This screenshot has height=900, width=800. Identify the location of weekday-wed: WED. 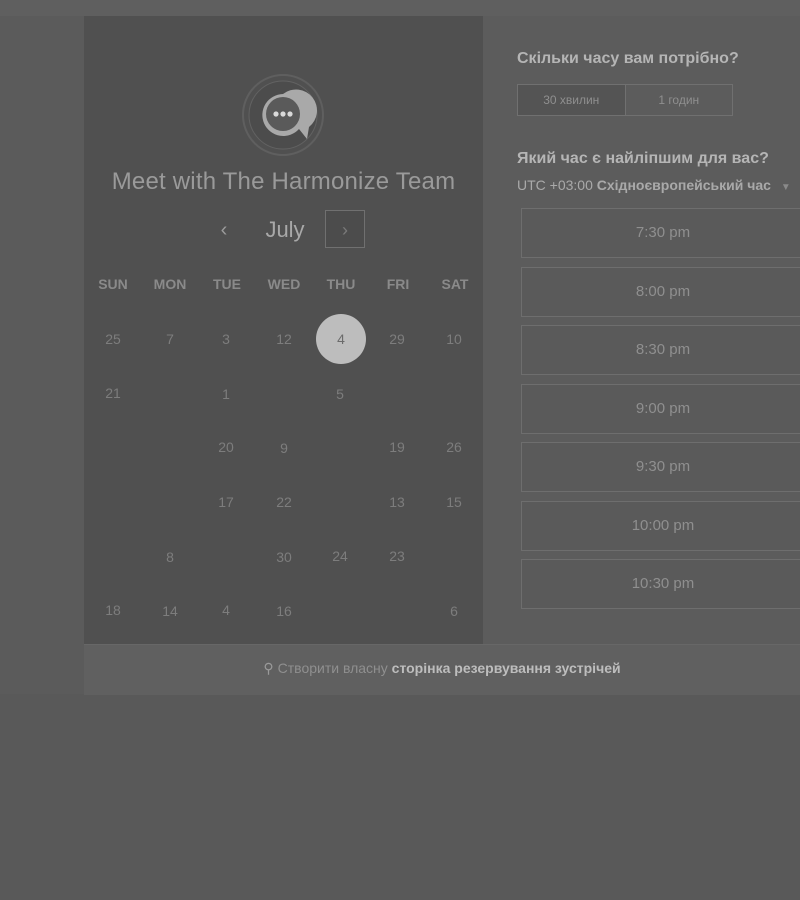
(284, 284).